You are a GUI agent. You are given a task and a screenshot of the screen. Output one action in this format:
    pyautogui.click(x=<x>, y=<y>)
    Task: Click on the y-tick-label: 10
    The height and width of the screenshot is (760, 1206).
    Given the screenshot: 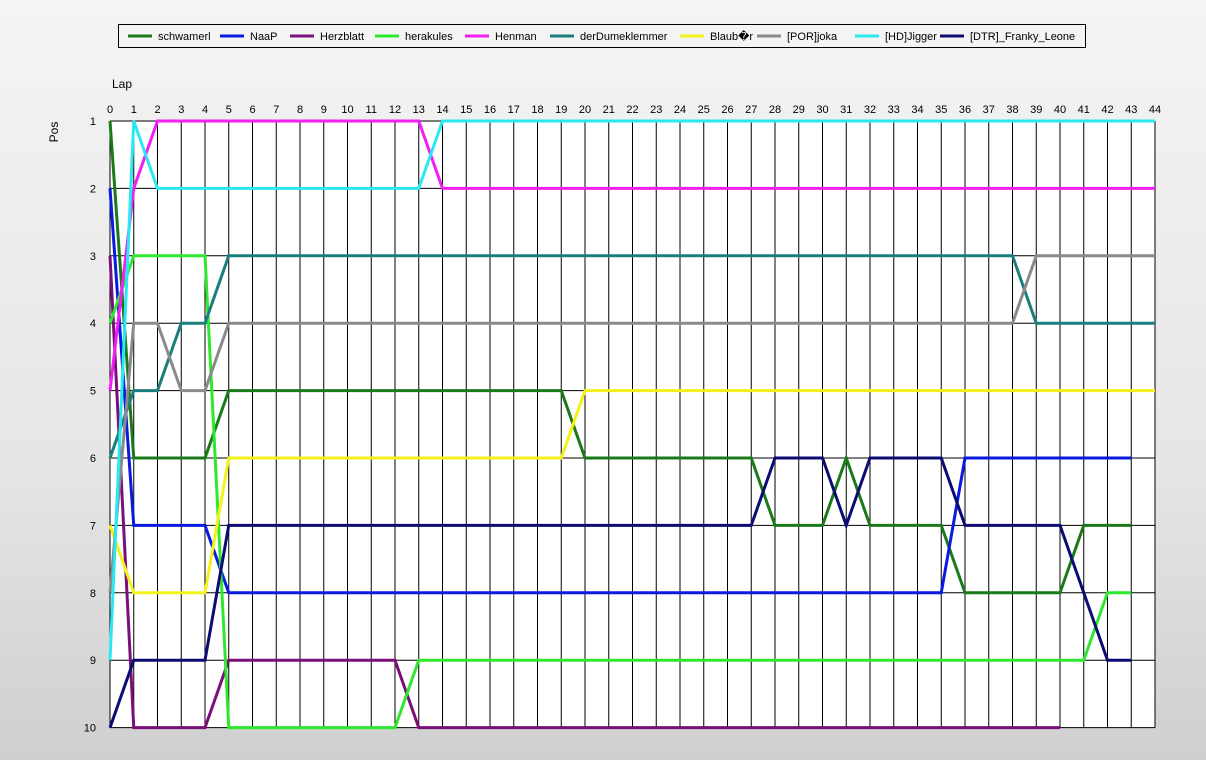 What is the action you would take?
    pyautogui.click(x=90, y=729)
    